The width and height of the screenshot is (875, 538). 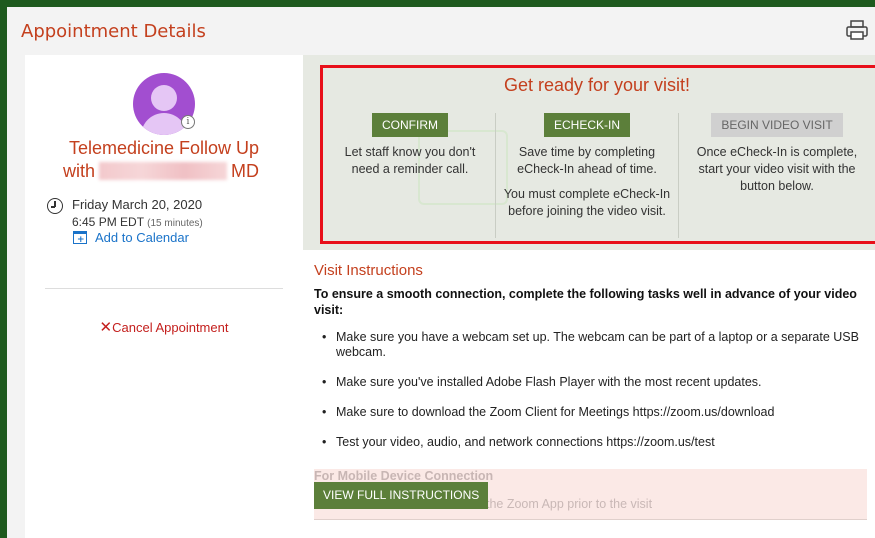 What do you see at coordinates (597, 85) in the screenshot?
I see `get-ready-title: Get ready for your visit!` at bounding box center [597, 85].